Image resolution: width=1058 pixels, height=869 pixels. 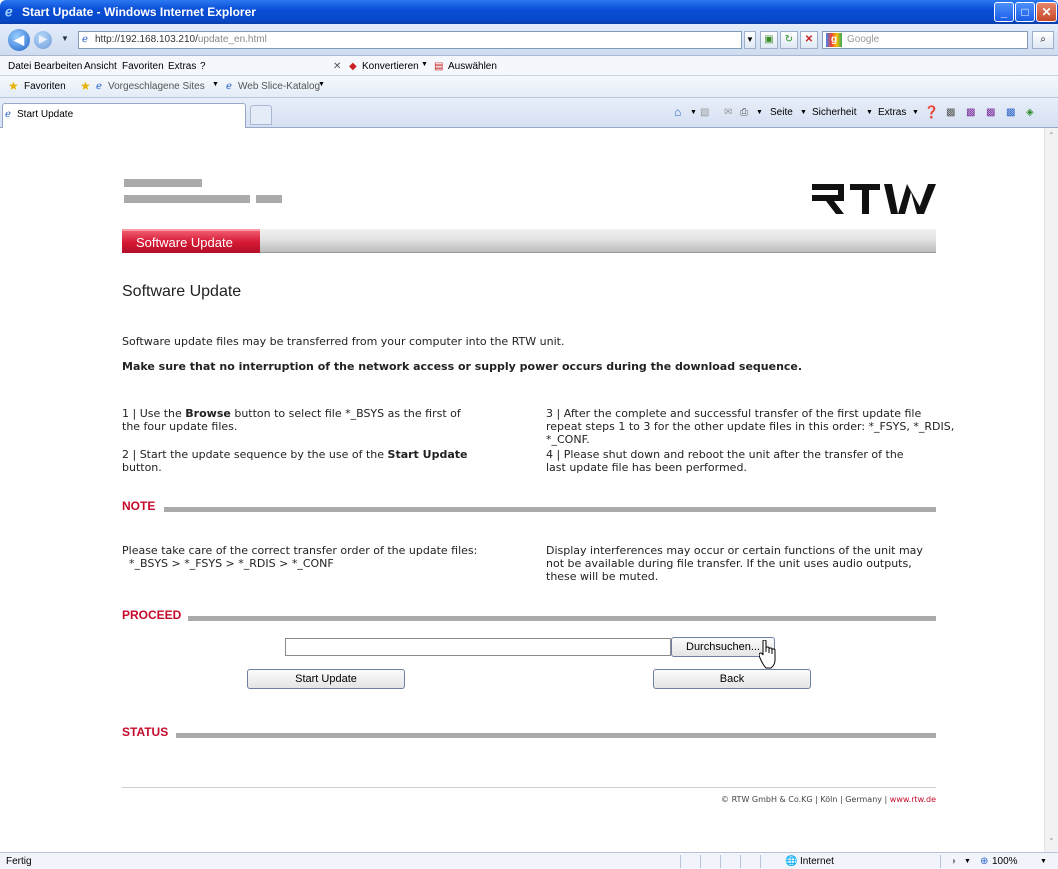 What do you see at coordinates (1043, 40) in the screenshot?
I see `search-icon: ⌕` at bounding box center [1043, 40].